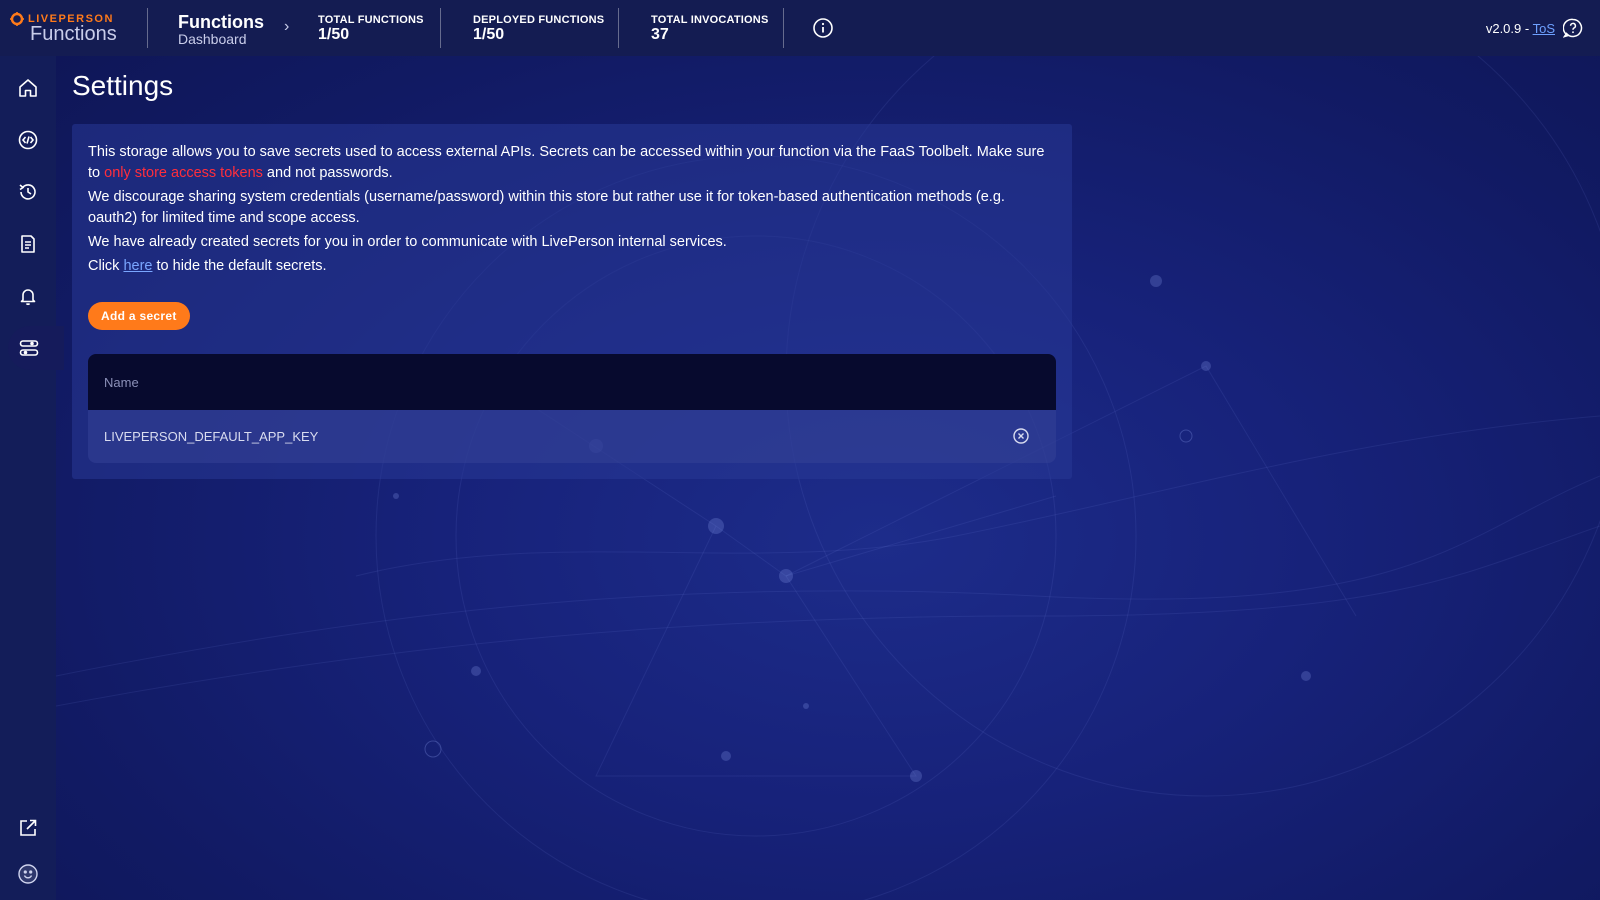 The height and width of the screenshot is (900, 1600). Describe the element at coordinates (572, 436) in the screenshot. I see `table-row: LIVEPERSON_DEFAULT_APP_KEY` at that location.